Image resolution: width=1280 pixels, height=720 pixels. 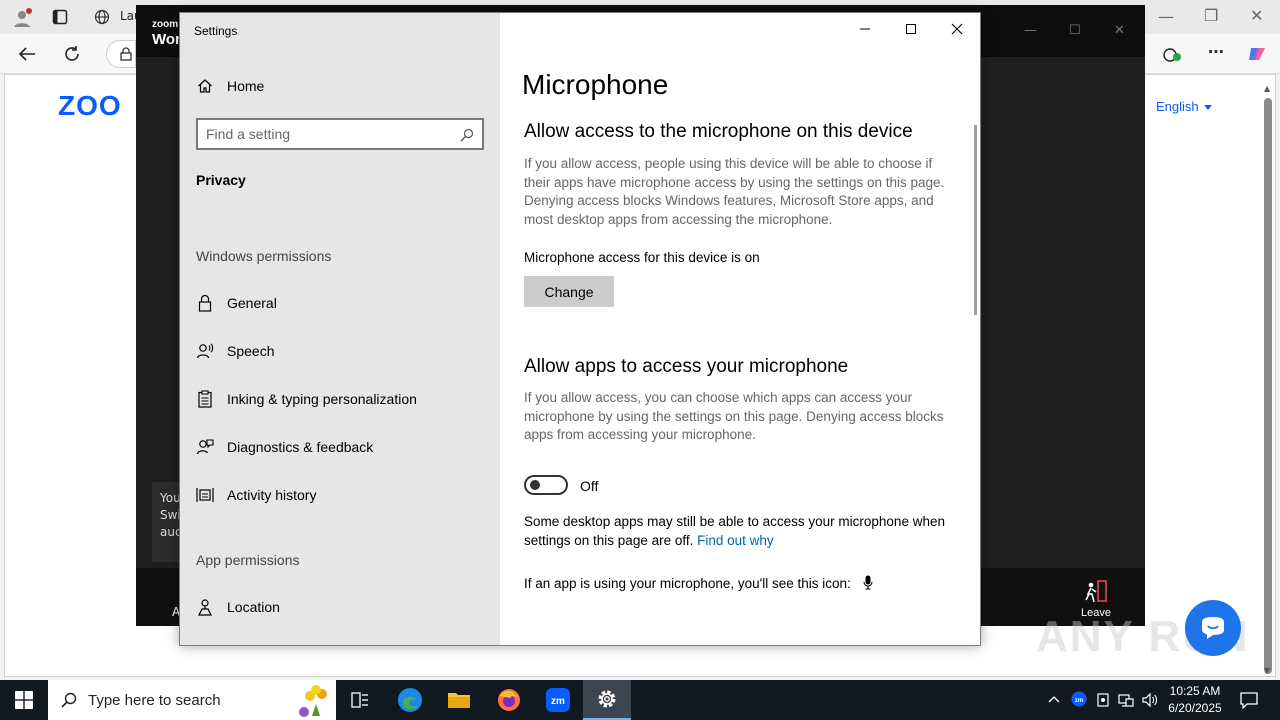 What do you see at coordinates (205, 447) in the screenshot?
I see `diagnostics-icon` at bounding box center [205, 447].